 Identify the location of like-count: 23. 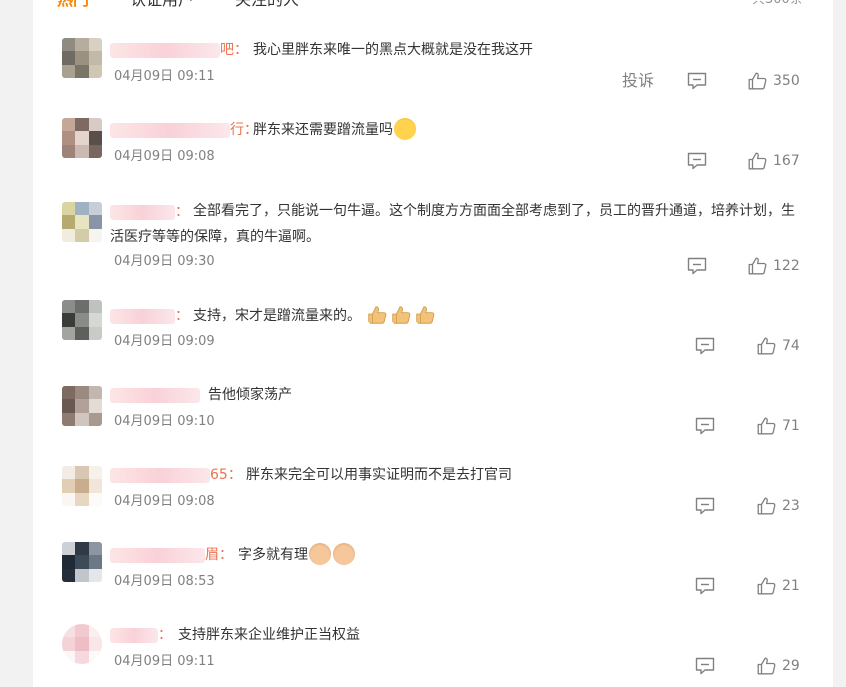
(791, 506).